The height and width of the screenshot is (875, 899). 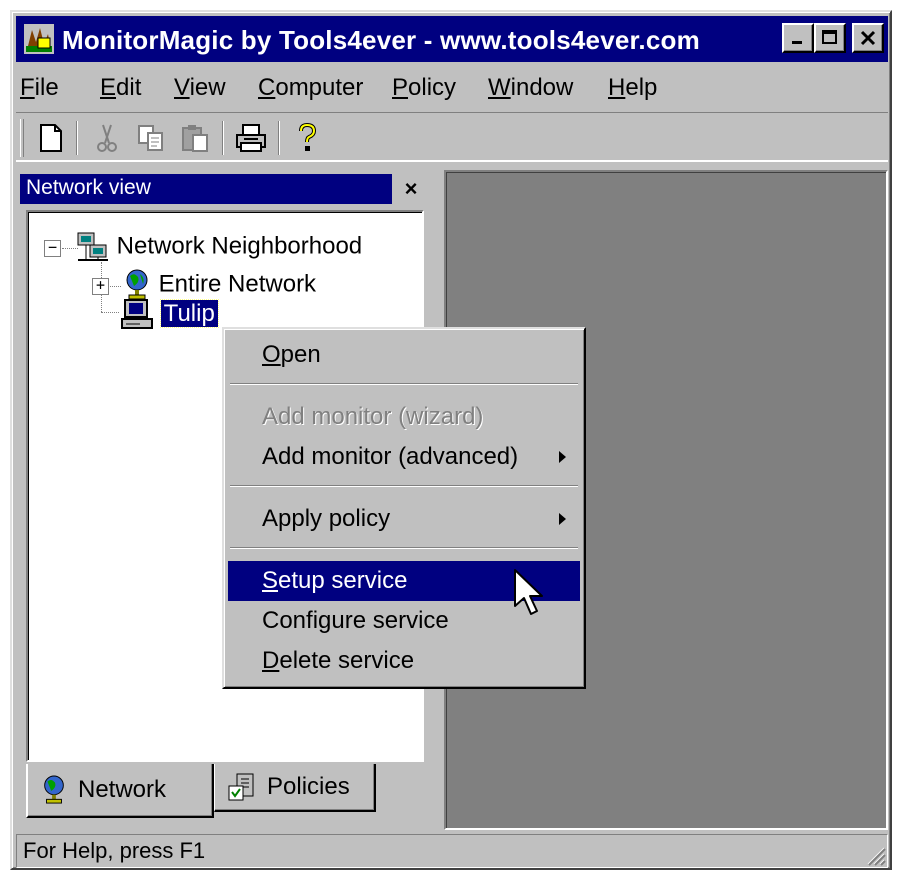 I want to click on menu-view: View, so click(x=200, y=88).